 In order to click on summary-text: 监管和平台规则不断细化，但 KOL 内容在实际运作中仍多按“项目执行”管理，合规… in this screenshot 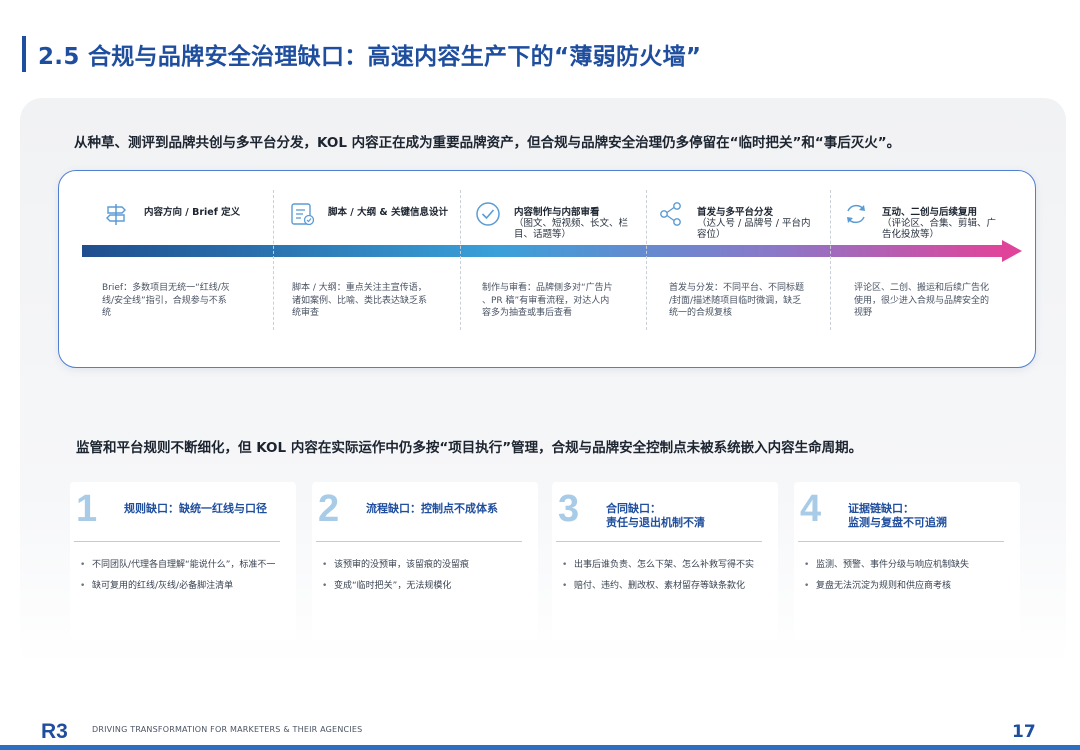, I will do `click(469, 448)`.